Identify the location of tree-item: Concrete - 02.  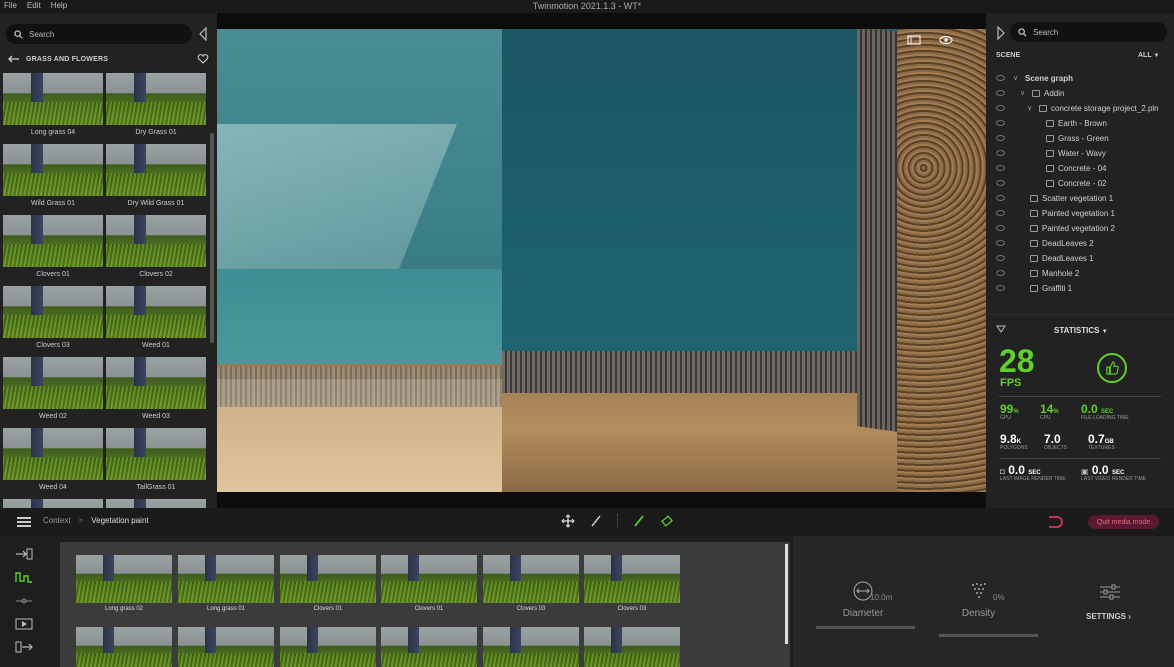
(1080, 183).